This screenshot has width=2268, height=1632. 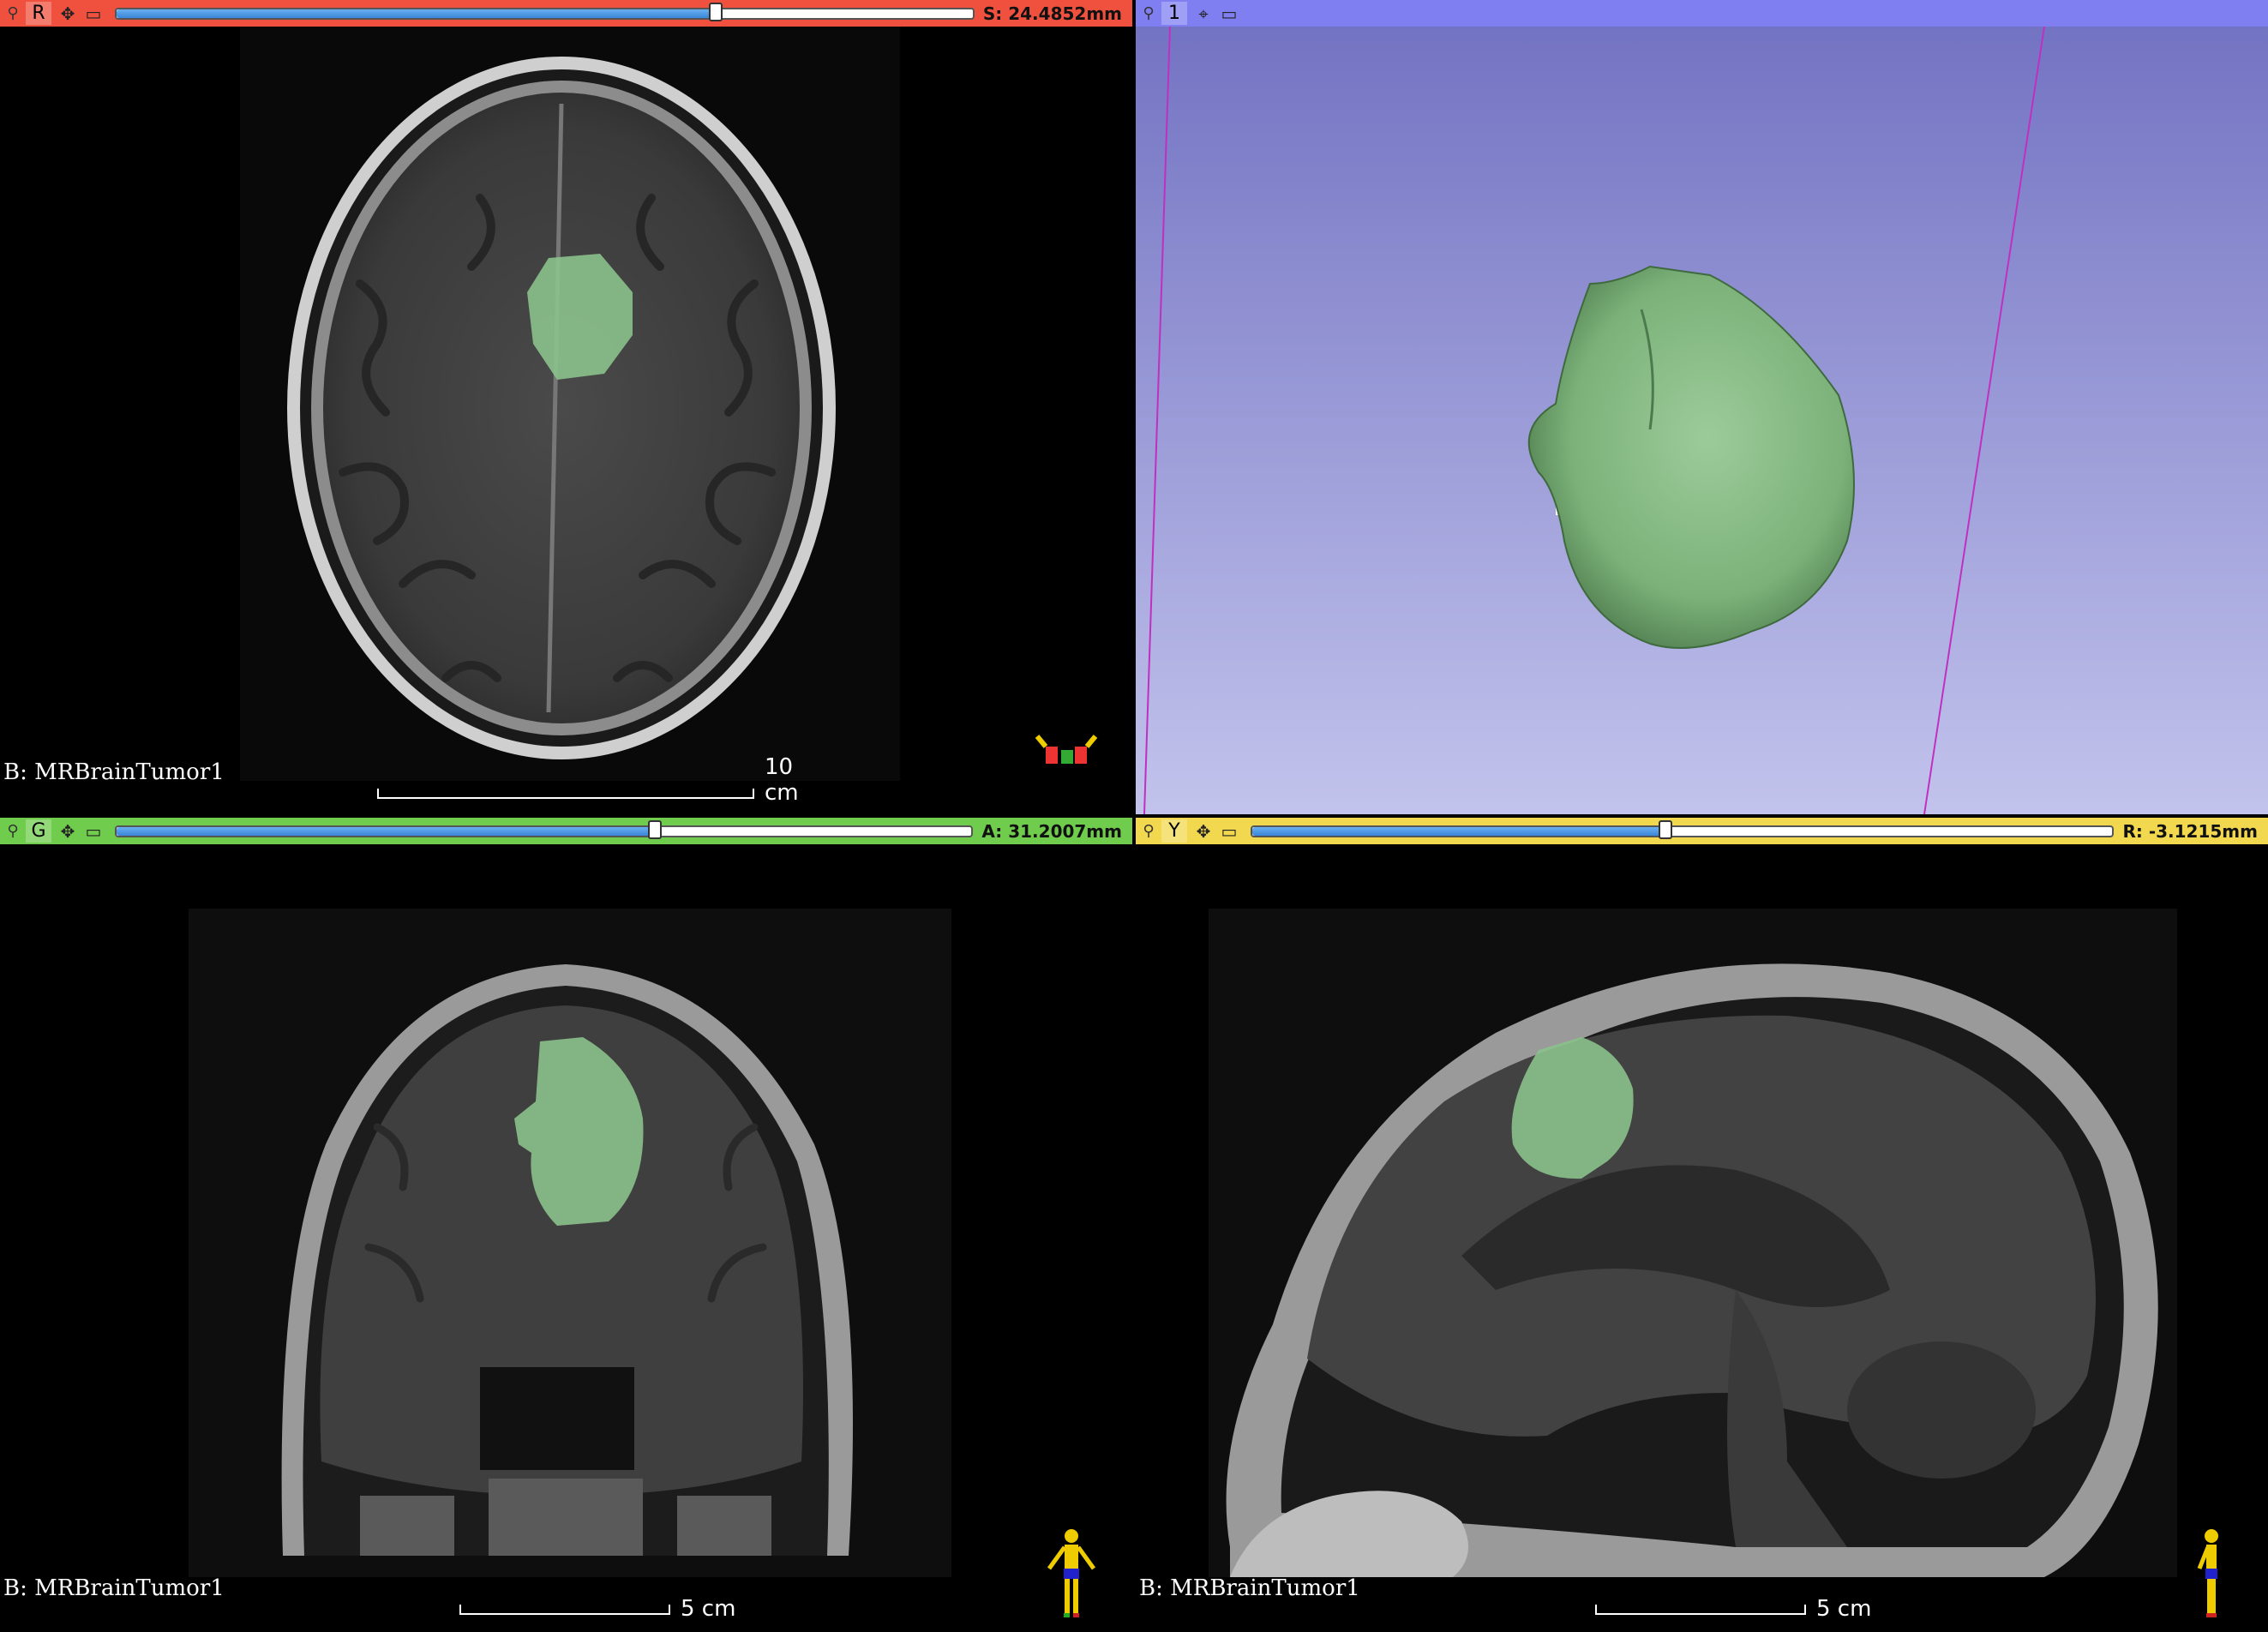 I want to click on green-slice-offset-slider, so click(x=544, y=829).